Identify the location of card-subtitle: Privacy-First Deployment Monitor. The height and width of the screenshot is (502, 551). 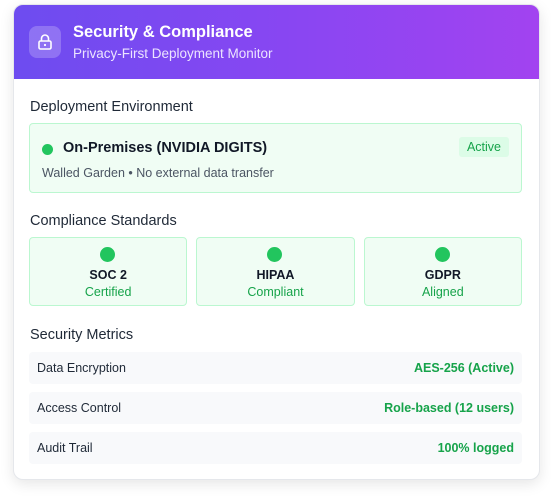
(173, 53).